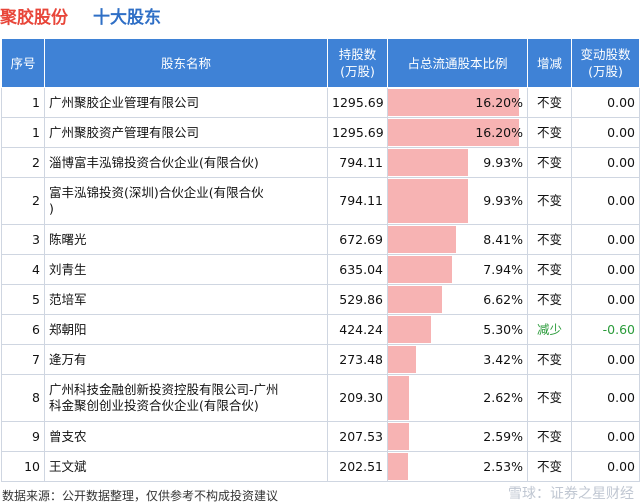 This screenshot has height=504, width=640. What do you see at coordinates (457, 359) in the screenshot?
I see `ratio-cell: 3.42%` at bounding box center [457, 359].